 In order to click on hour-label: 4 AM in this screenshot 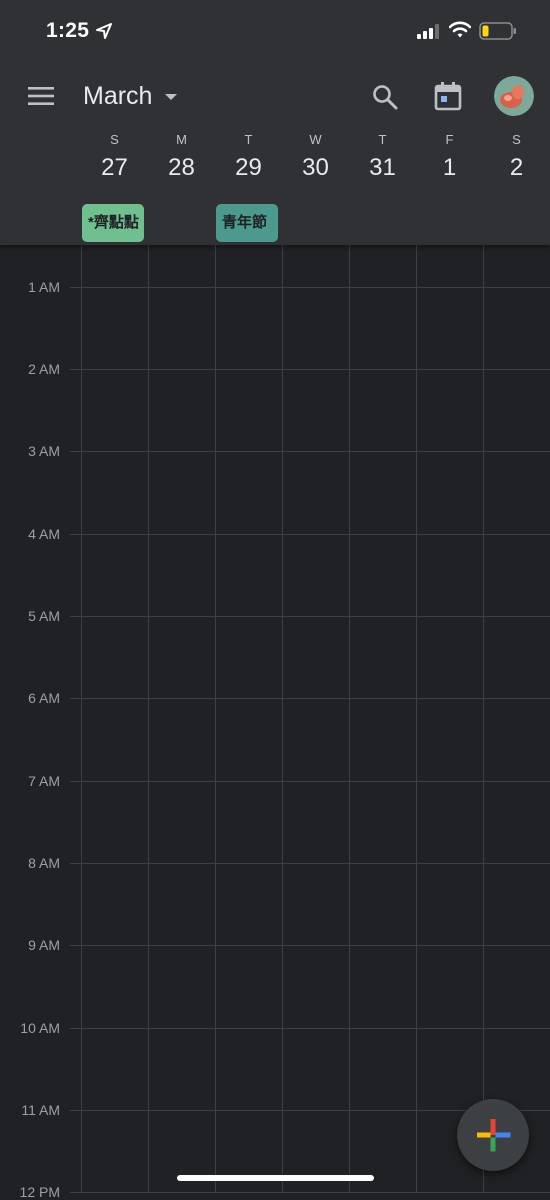, I will do `click(44, 534)`.